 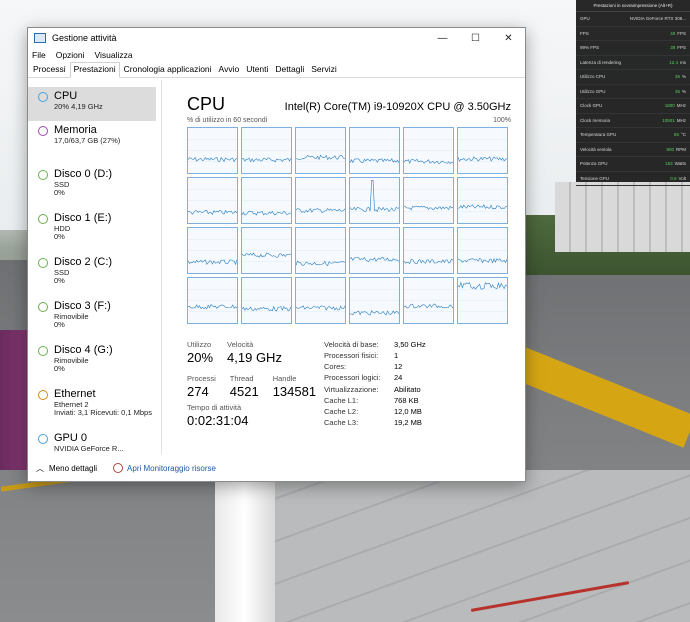 What do you see at coordinates (633, 179) in the screenshot?
I see `overlay-row: Tensione GPU 0.9 Volt` at bounding box center [633, 179].